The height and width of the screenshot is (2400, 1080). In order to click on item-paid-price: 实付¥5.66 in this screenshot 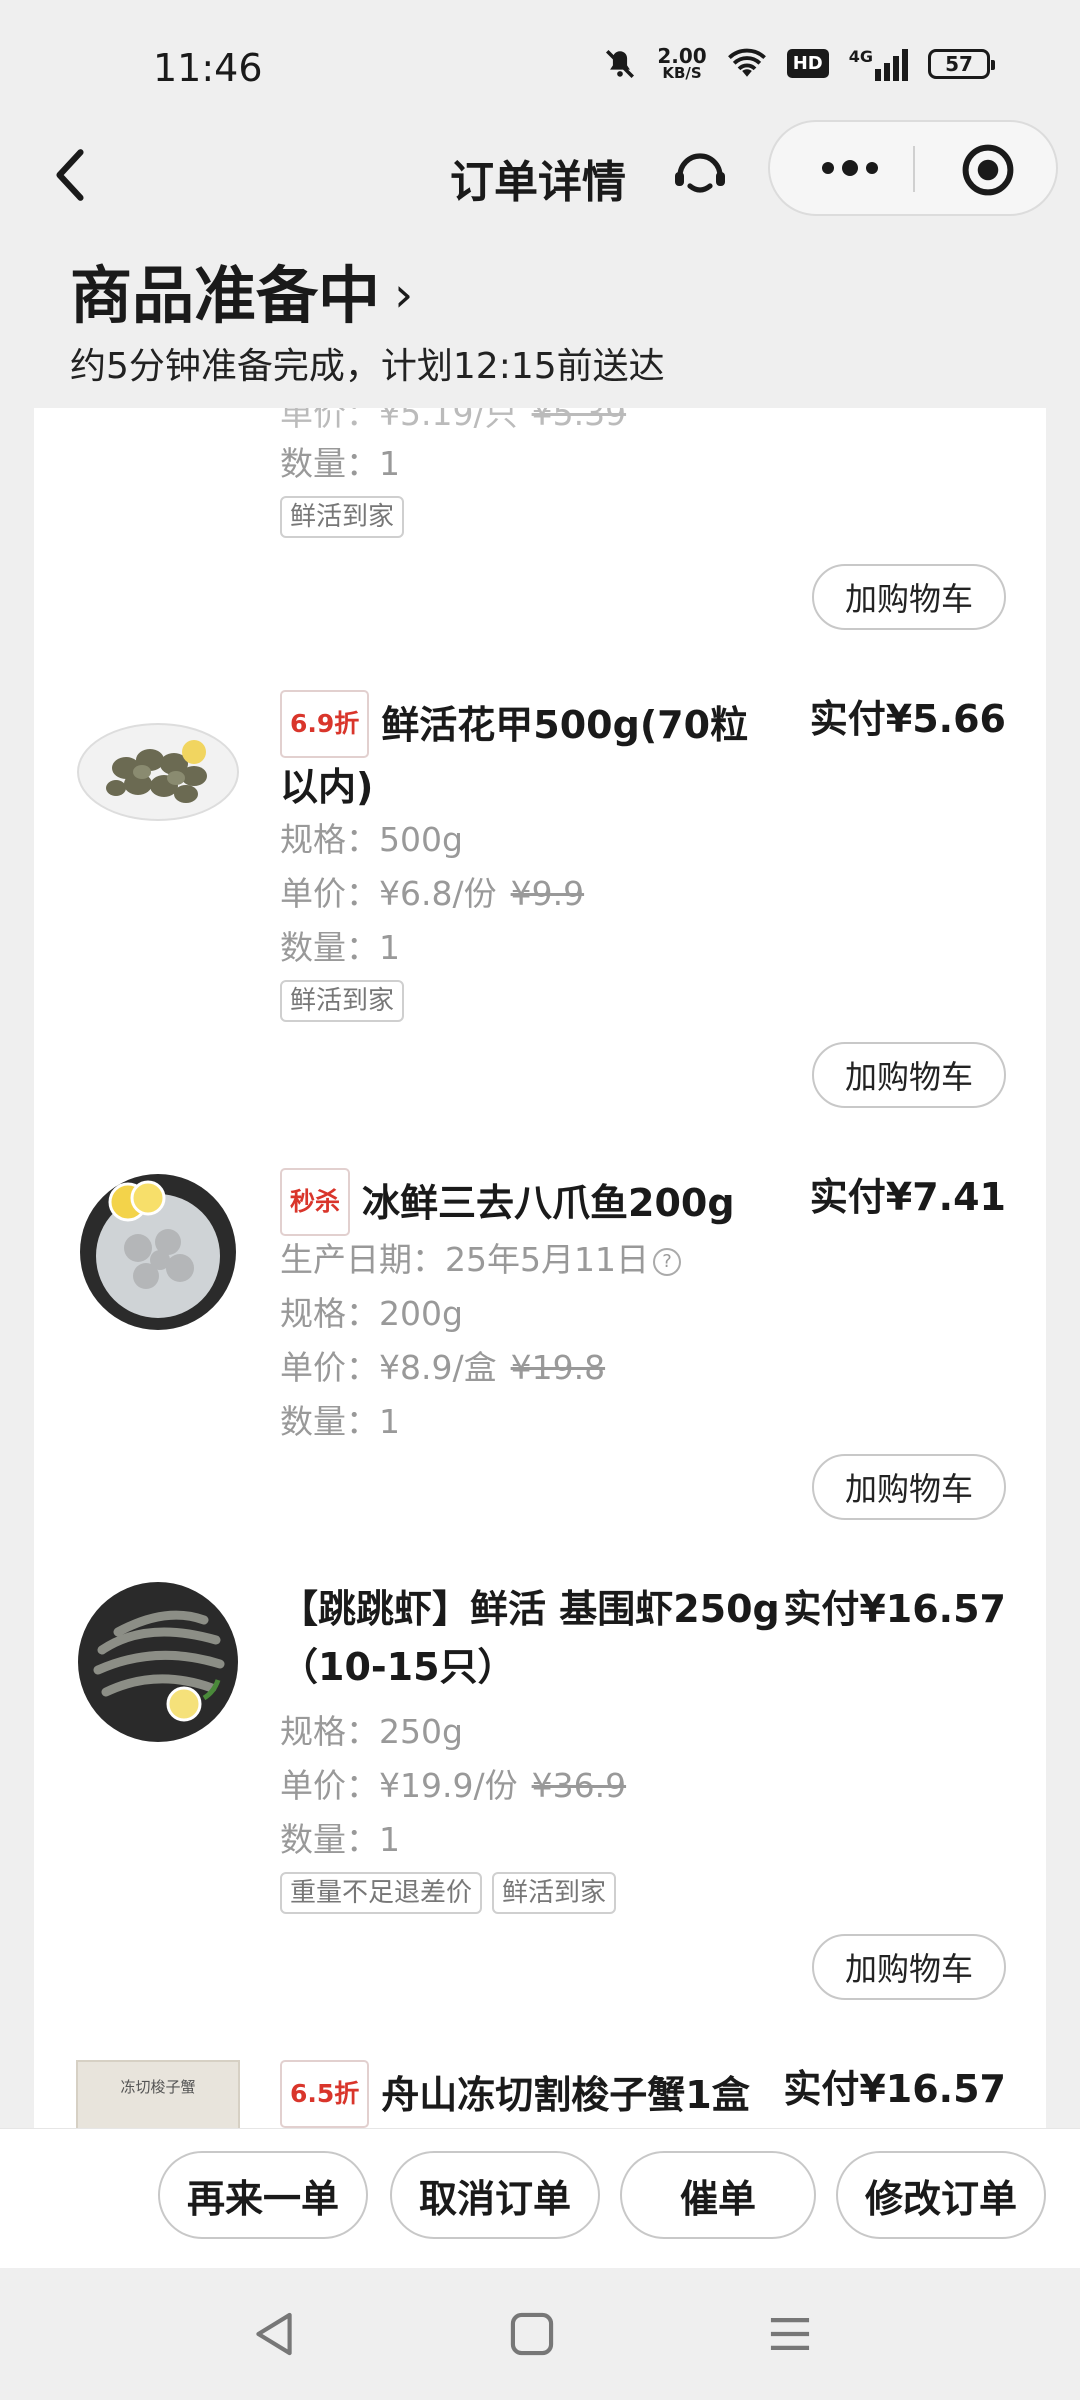, I will do `click(907, 719)`.